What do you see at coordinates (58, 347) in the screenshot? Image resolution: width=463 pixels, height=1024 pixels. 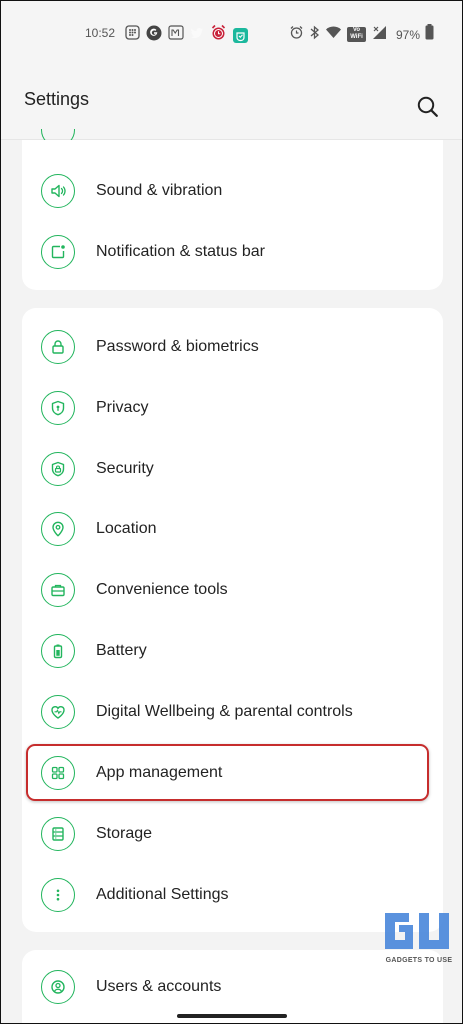 I see `lock-icon` at bounding box center [58, 347].